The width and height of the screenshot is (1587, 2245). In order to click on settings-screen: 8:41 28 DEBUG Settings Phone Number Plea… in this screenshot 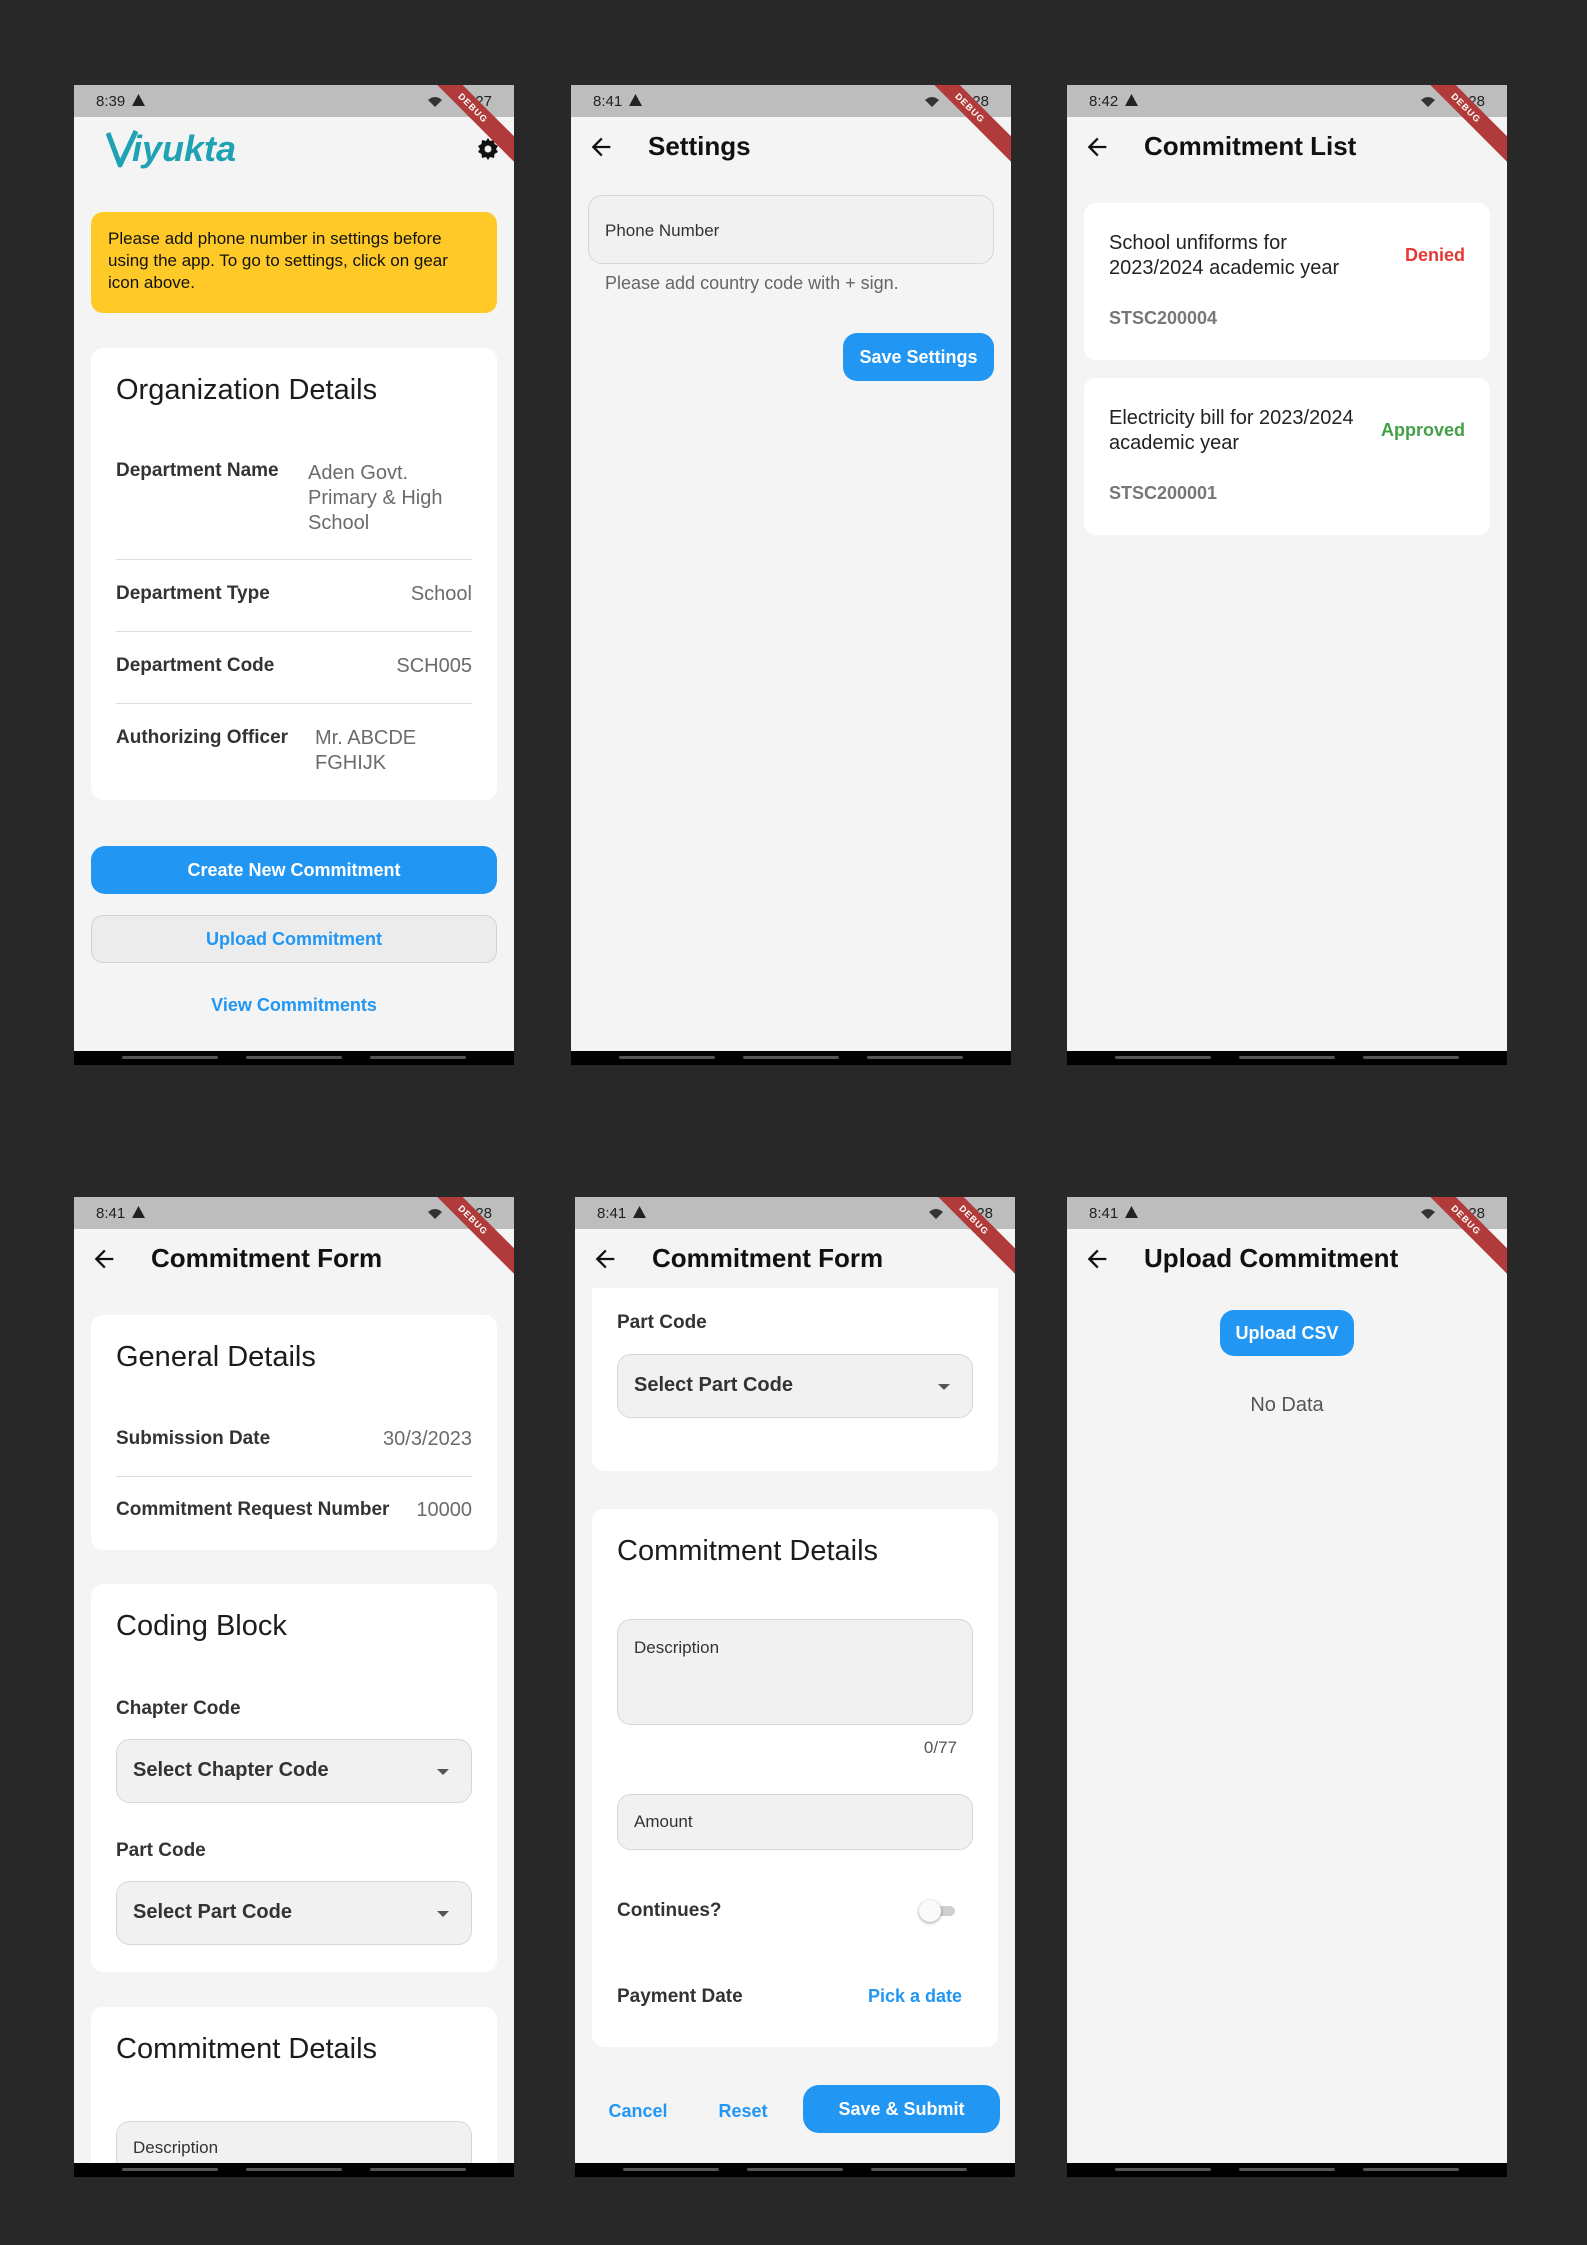, I will do `click(791, 575)`.